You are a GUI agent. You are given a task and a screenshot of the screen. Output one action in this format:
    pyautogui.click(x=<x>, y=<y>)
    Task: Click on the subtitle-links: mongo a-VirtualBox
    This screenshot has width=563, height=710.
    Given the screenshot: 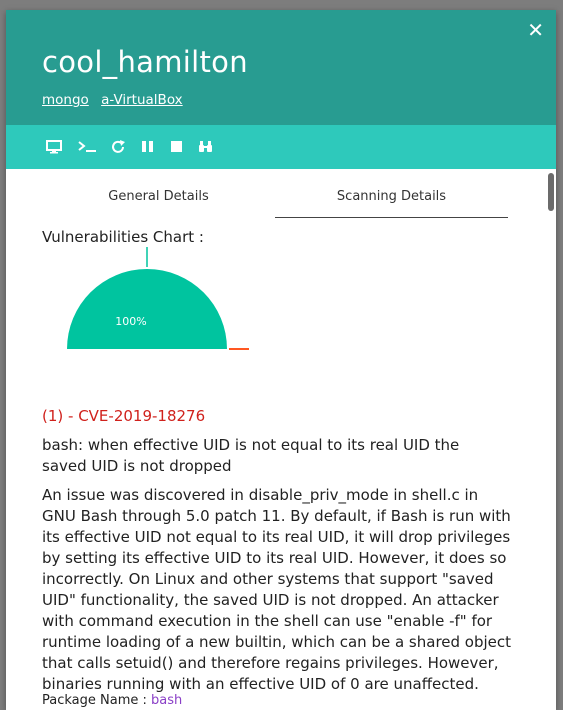 What is the action you would take?
    pyautogui.click(x=116, y=100)
    